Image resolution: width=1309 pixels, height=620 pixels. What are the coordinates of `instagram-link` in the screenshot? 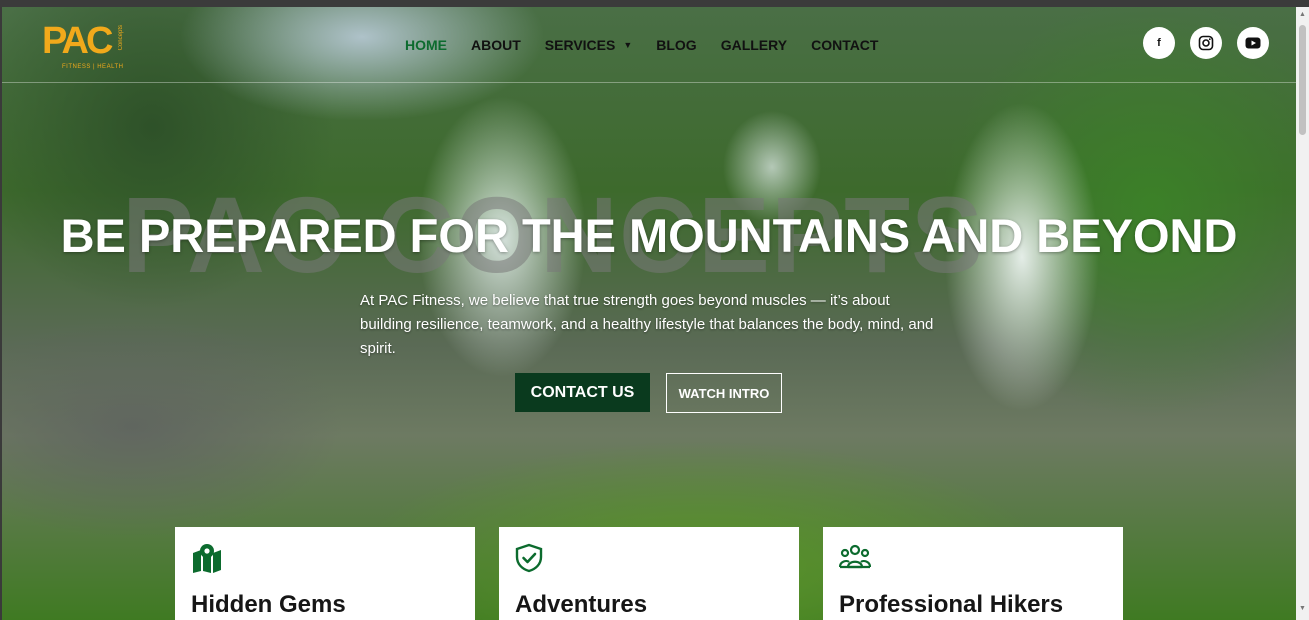 It's located at (1206, 43).